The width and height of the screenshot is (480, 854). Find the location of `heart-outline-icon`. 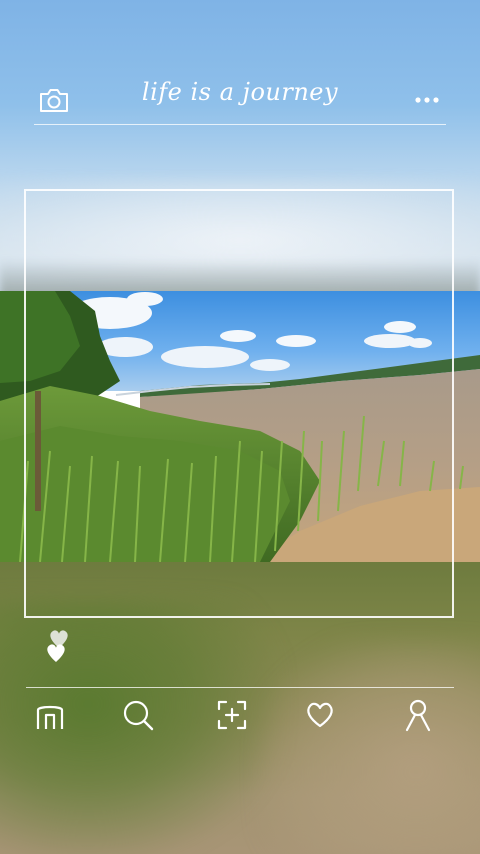

heart-outline-icon is located at coordinates (320, 715).